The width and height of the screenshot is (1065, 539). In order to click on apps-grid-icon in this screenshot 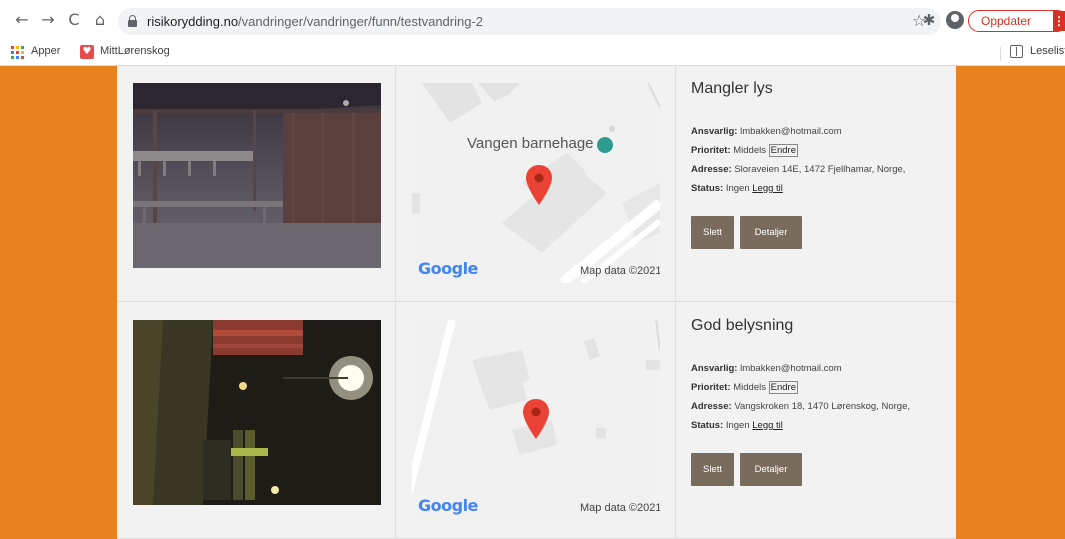, I will do `click(17, 52)`.